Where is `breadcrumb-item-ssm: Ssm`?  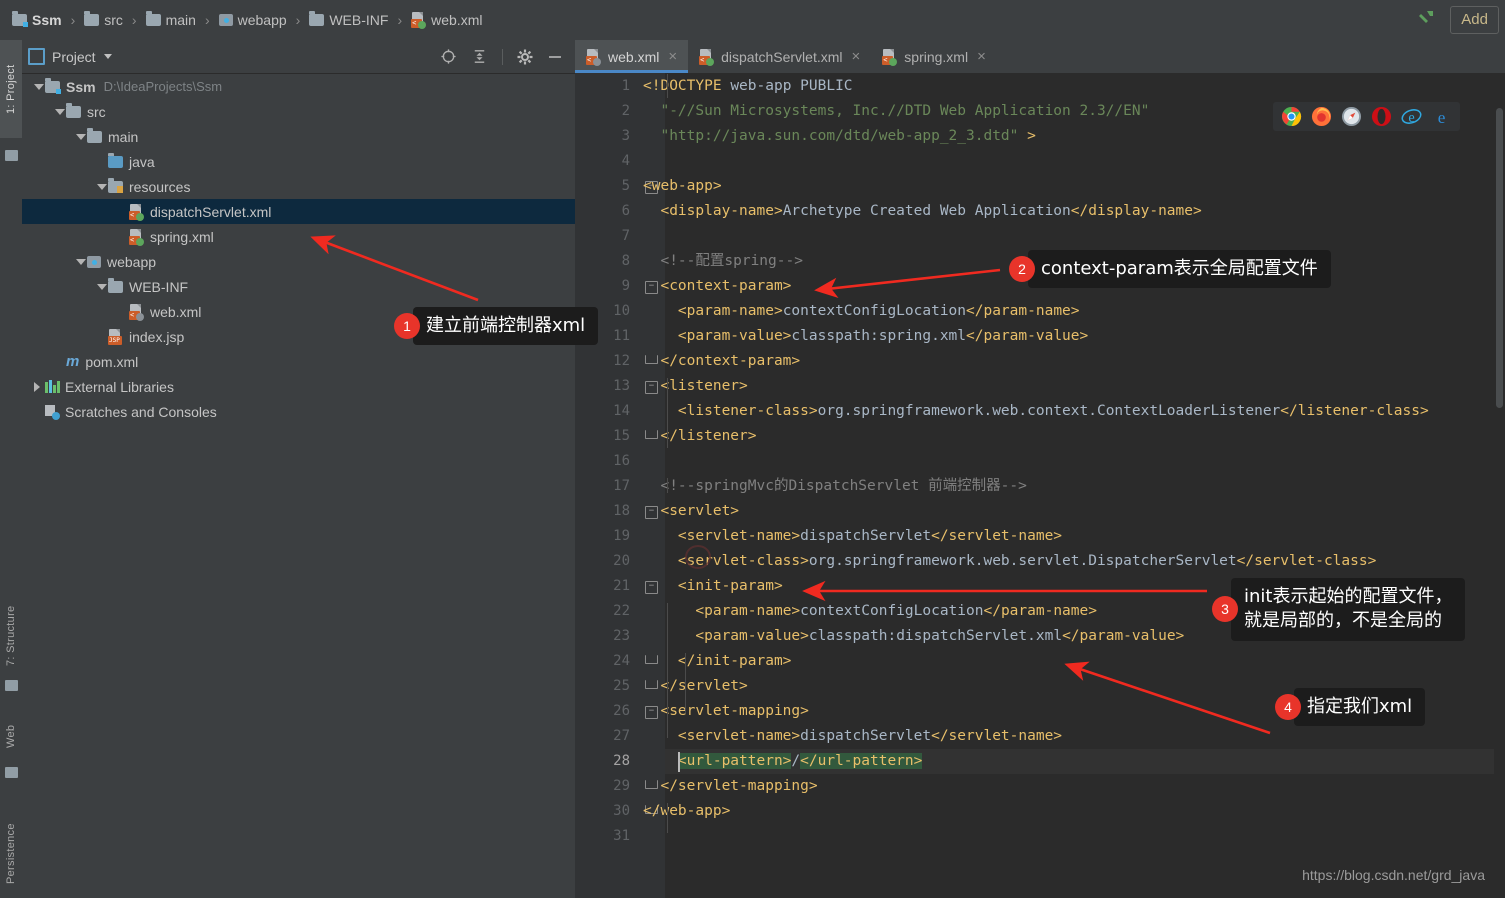
breadcrumb-item-ssm: Ssm is located at coordinates (37, 19).